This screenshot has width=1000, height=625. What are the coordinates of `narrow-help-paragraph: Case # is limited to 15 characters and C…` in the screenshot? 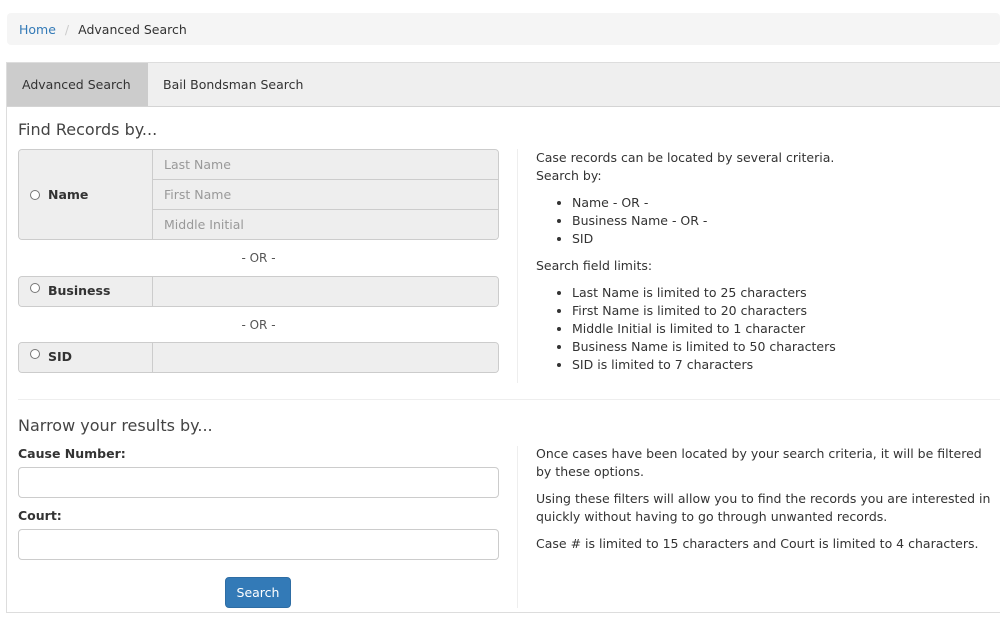 It's located at (757, 543).